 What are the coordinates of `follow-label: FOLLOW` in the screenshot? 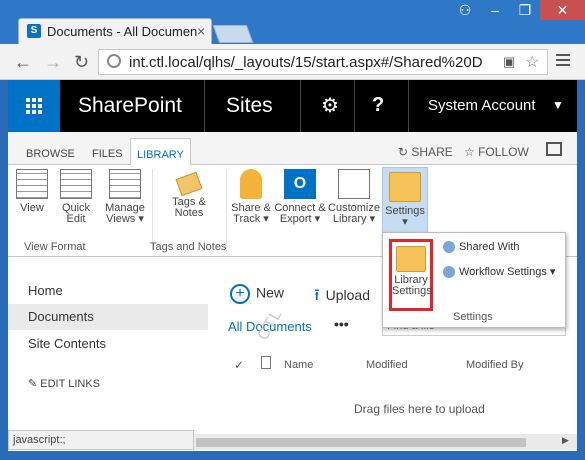 It's located at (503, 152).